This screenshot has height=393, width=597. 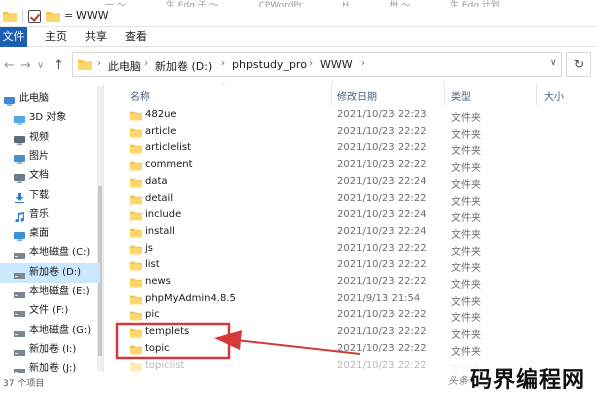 I want to click on background-tab: CPWordPr, so click(x=281, y=5).